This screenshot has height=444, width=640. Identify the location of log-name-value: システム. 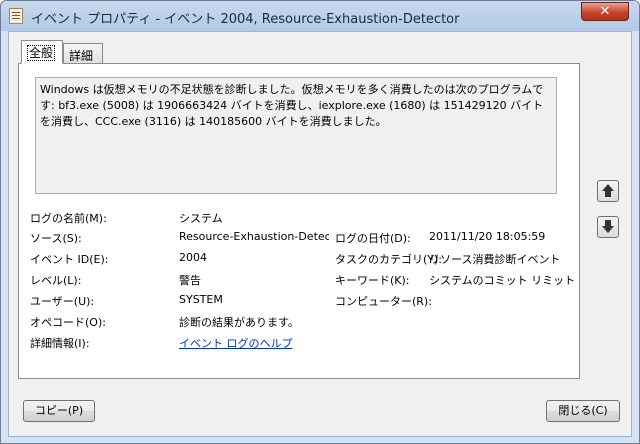
(201, 218).